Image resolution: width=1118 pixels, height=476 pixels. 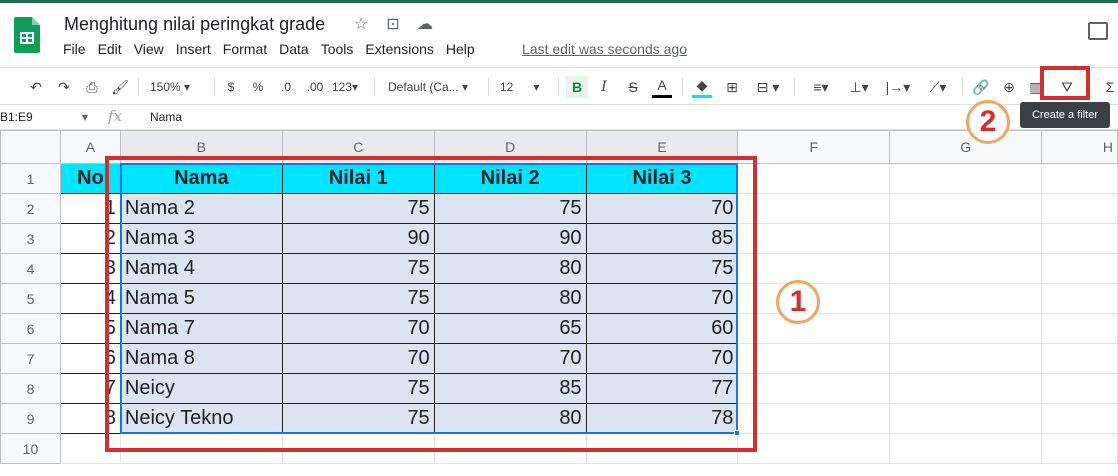 What do you see at coordinates (662, 388) in the screenshot?
I see `cell-nilai3: 77` at bounding box center [662, 388].